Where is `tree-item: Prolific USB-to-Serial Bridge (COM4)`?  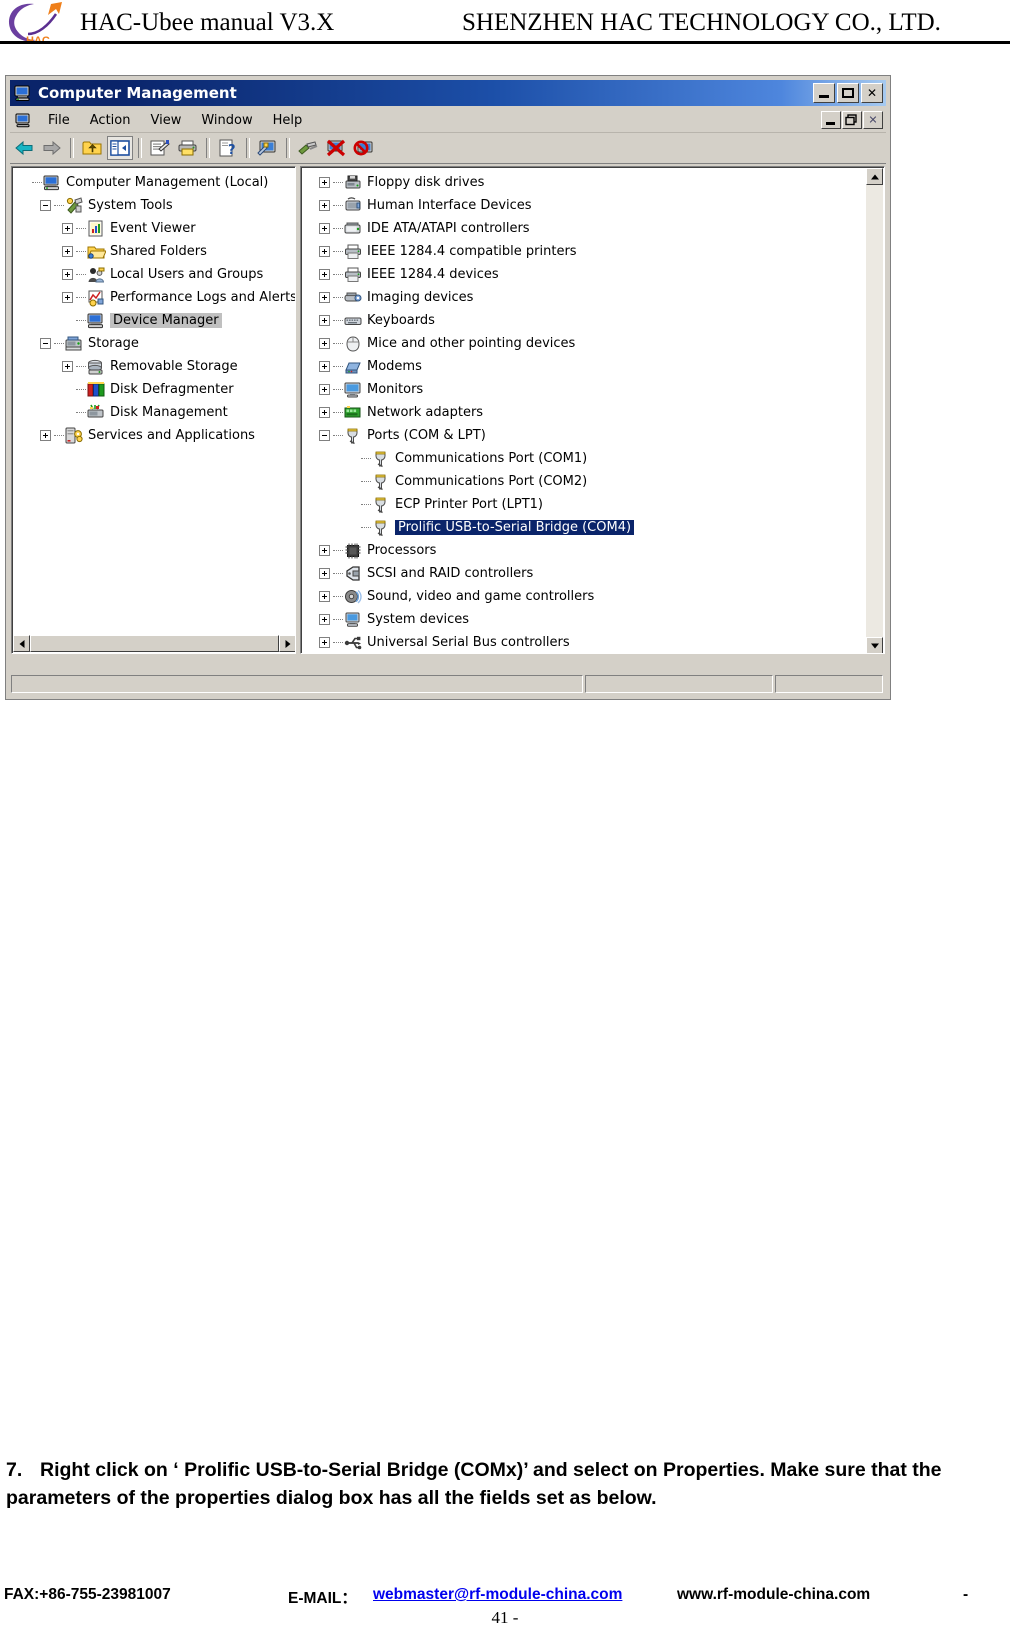 tree-item: Prolific USB-to-Serial Bridge (COM4) is located at coordinates (594, 527).